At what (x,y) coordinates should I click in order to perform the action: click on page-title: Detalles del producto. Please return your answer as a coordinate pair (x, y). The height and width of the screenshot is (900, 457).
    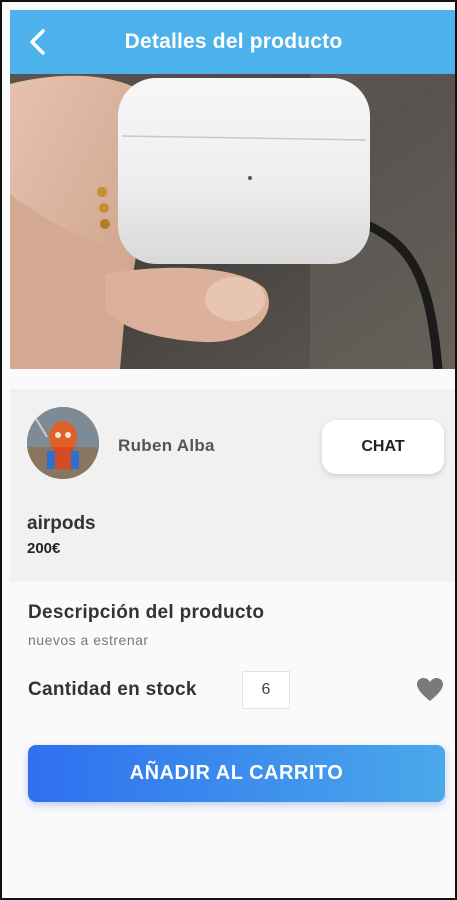
    Looking at the image, I should click on (233, 41).